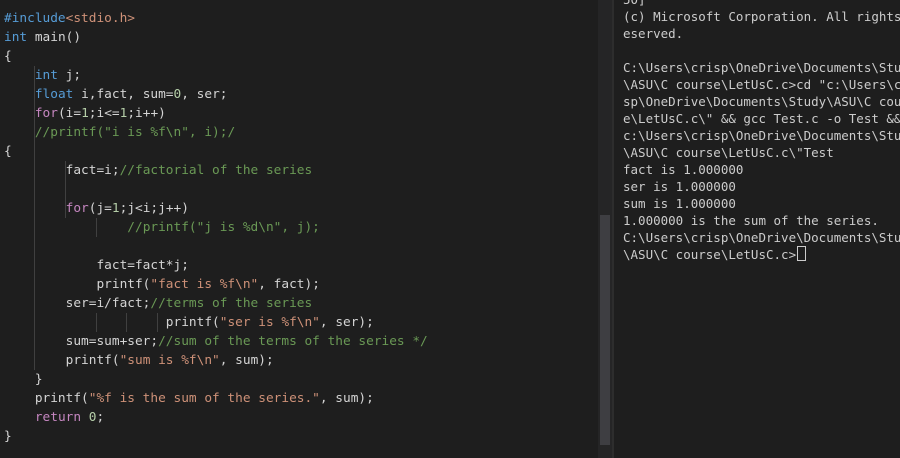 The height and width of the screenshot is (458, 900). I want to click on terminal-line: \ASU\C course\LetUsC.c\"Test, so click(728, 152).